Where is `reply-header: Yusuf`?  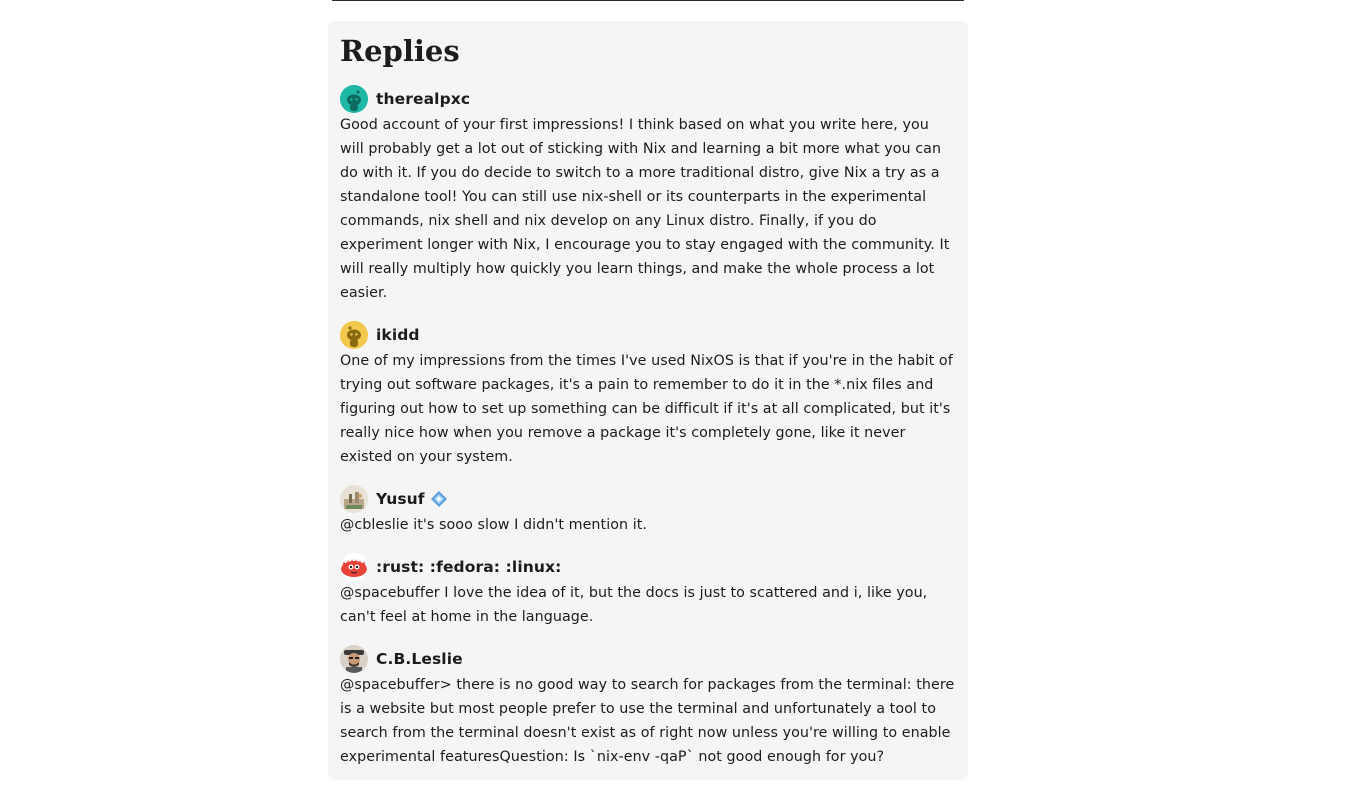
reply-header: Yusuf is located at coordinates (648, 499).